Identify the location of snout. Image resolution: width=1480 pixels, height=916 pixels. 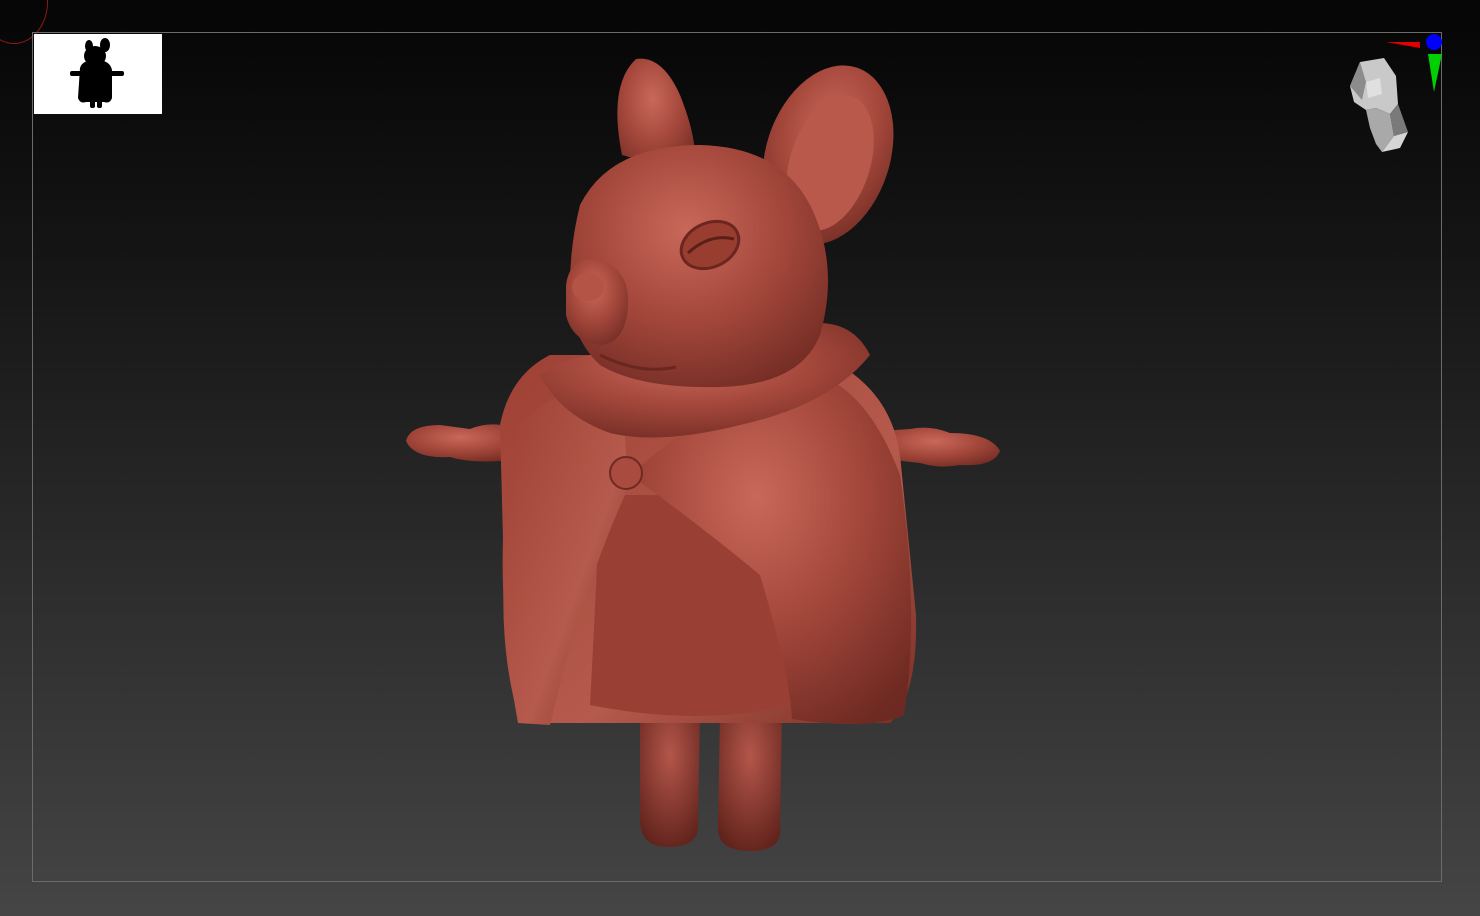
(597, 302).